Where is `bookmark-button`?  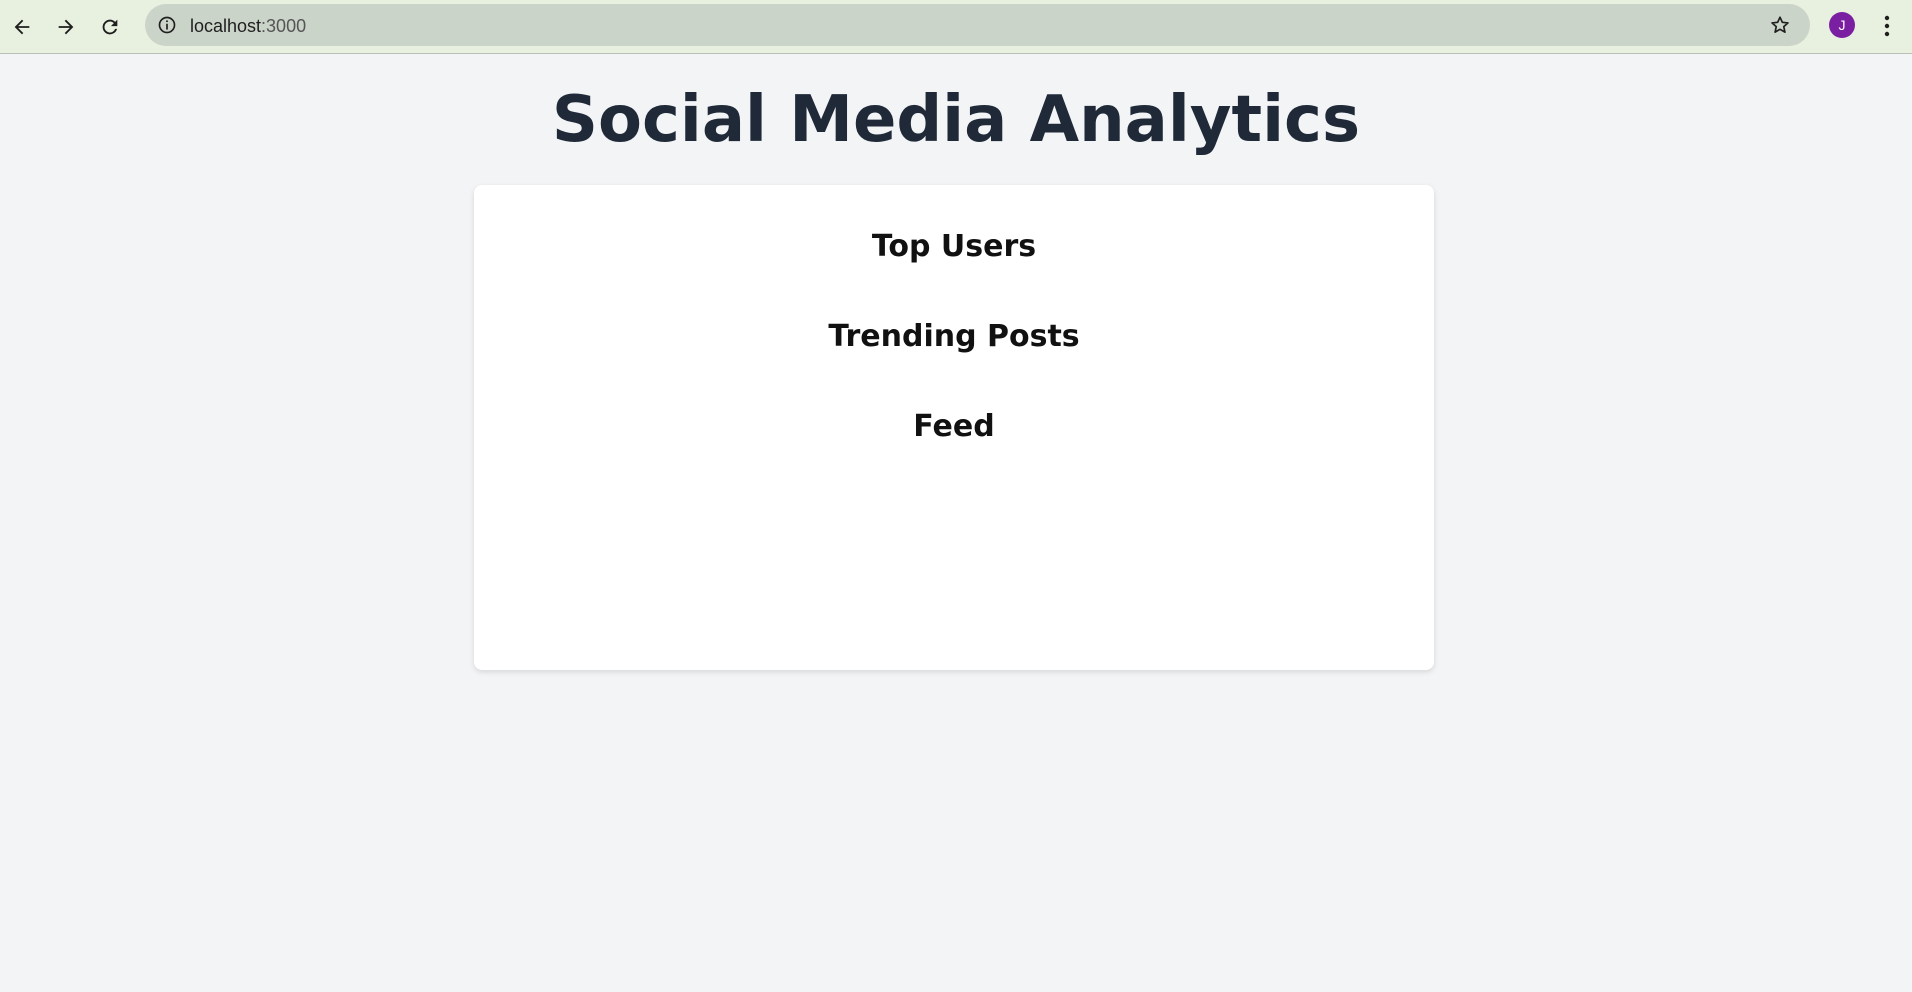
bookmark-button is located at coordinates (1780, 25).